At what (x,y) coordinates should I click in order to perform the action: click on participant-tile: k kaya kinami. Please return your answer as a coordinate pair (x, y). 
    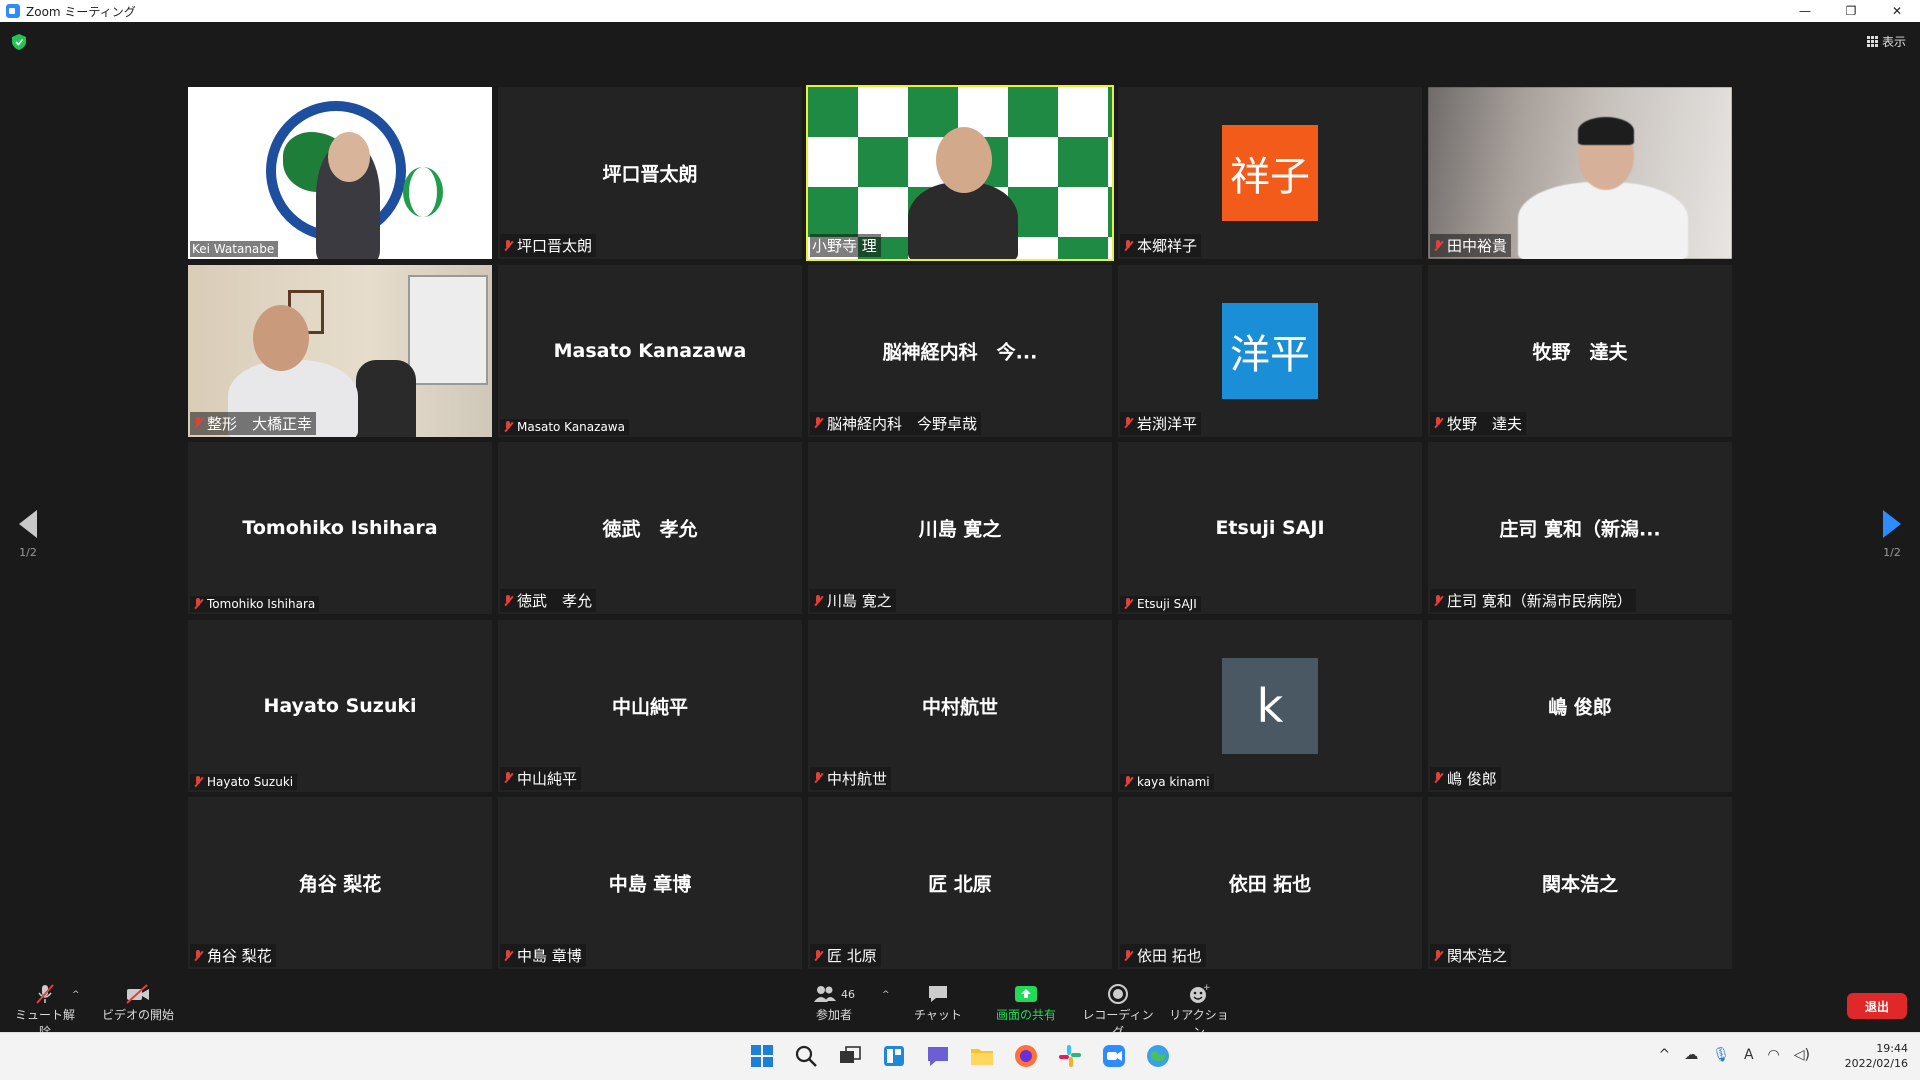
    Looking at the image, I should click on (1270, 705).